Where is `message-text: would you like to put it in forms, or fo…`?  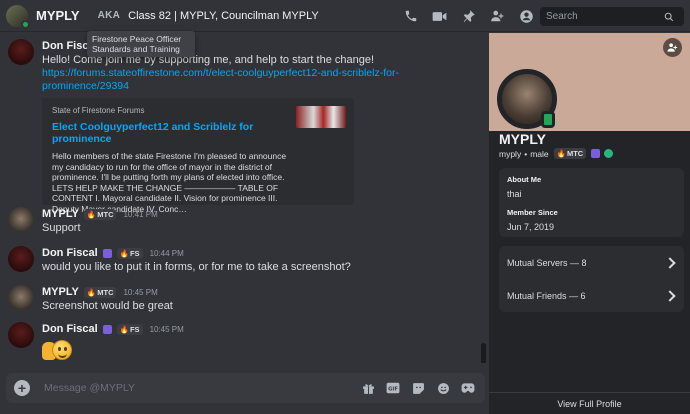
message-text: would you like to put it in forms, or fo… is located at coordinates (196, 267).